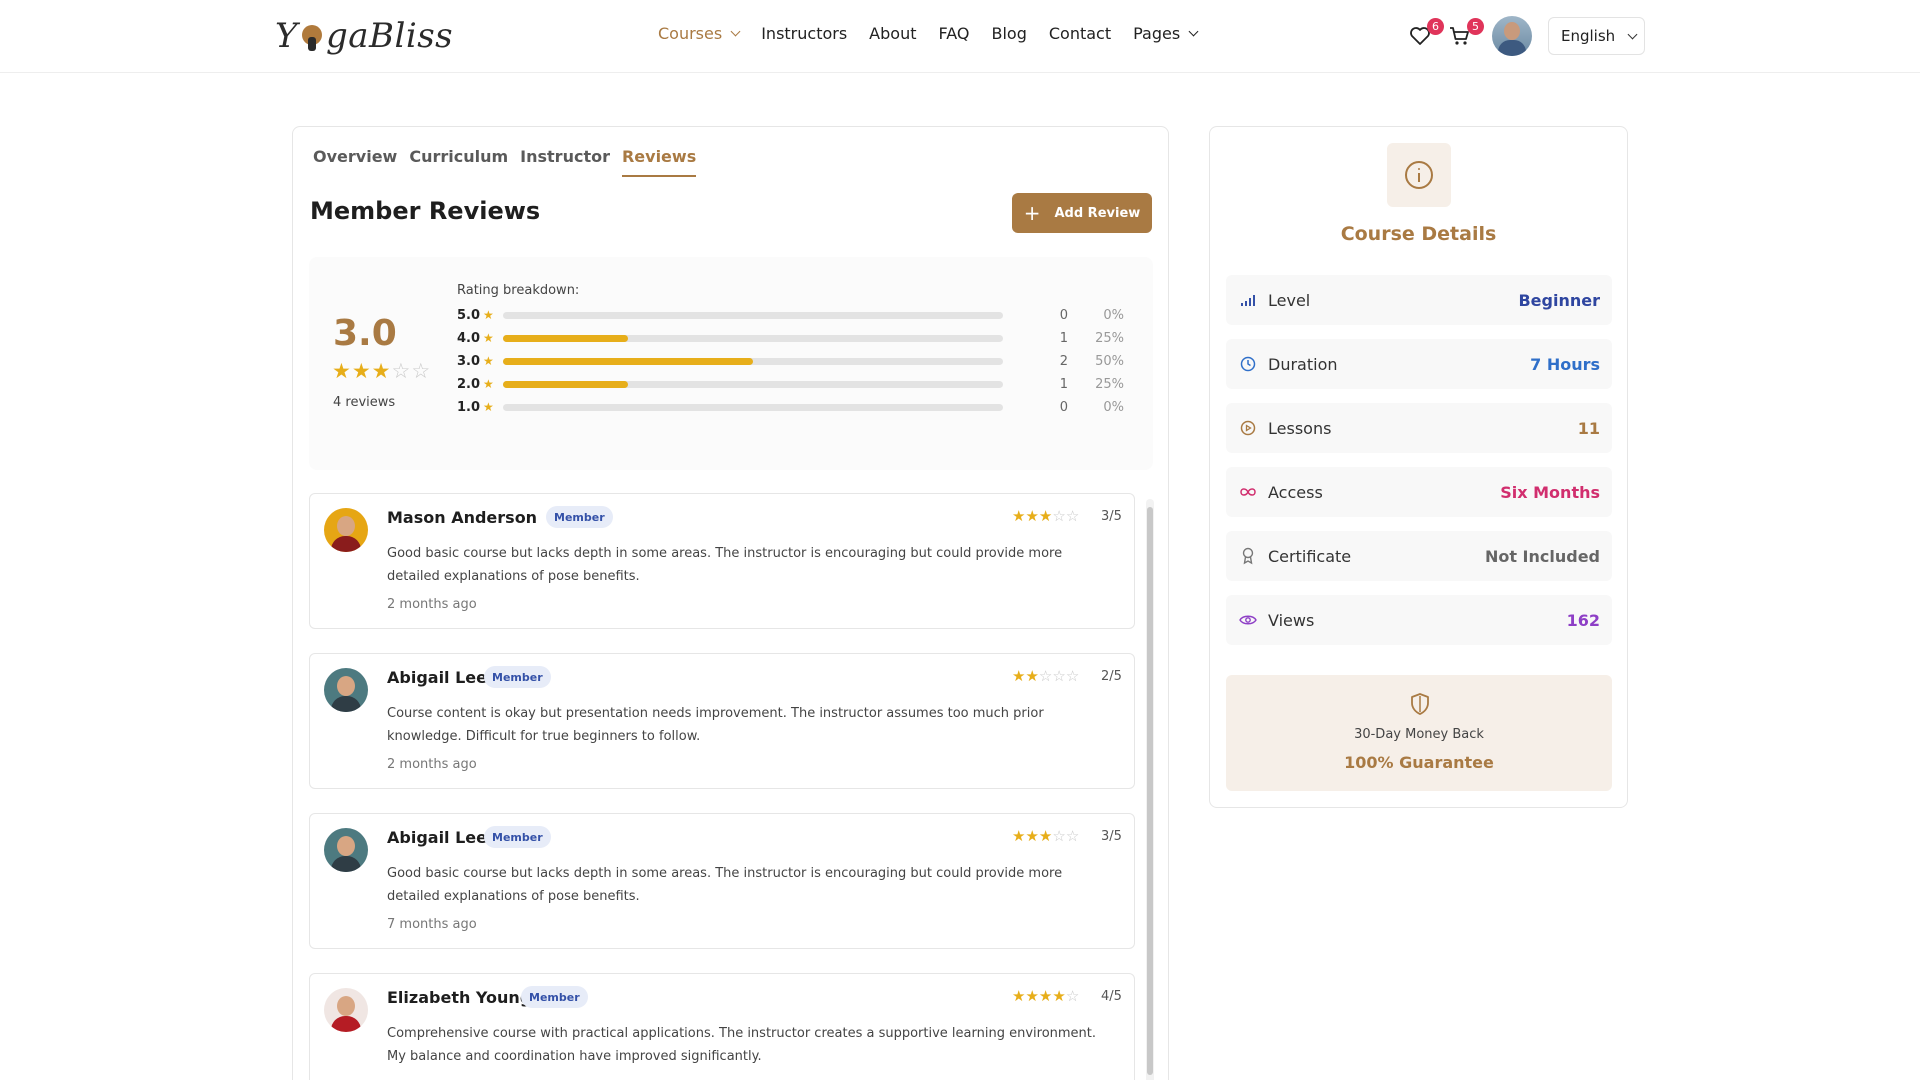 The image size is (1920, 1080). What do you see at coordinates (458, 162) in the screenshot?
I see `tab-curriculum: Curriculum` at bounding box center [458, 162].